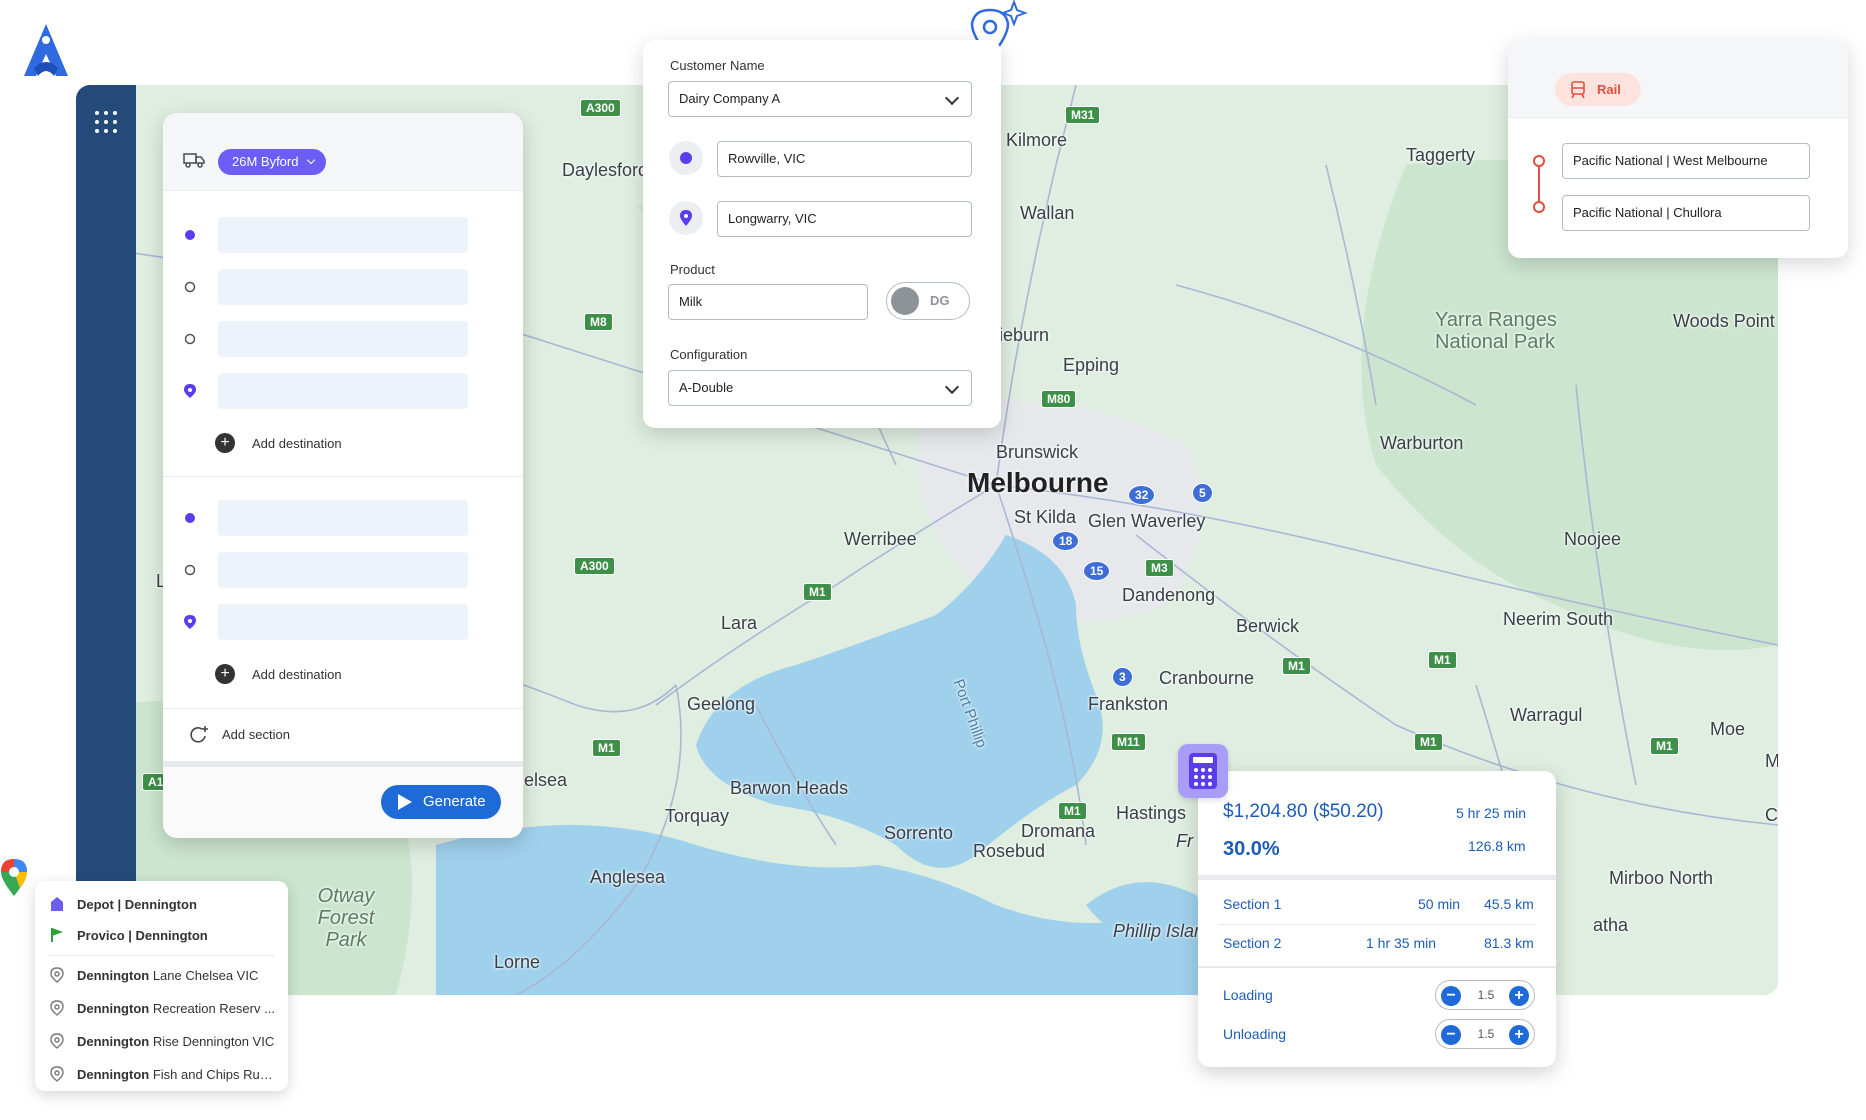  What do you see at coordinates (768, 302) in the screenshot?
I see `product-input: Milk` at bounding box center [768, 302].